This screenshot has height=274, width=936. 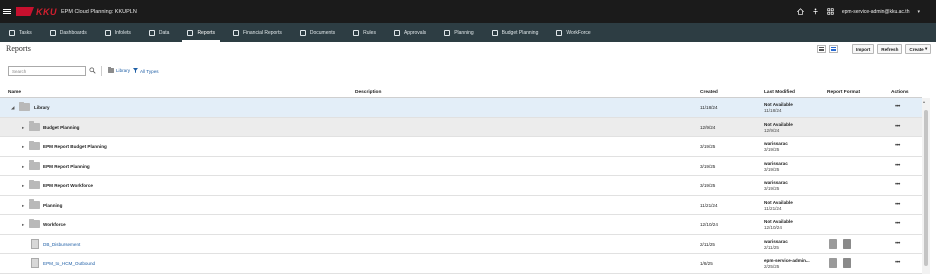 I want to click on accessibility-icon, so click(x=815, y=11).